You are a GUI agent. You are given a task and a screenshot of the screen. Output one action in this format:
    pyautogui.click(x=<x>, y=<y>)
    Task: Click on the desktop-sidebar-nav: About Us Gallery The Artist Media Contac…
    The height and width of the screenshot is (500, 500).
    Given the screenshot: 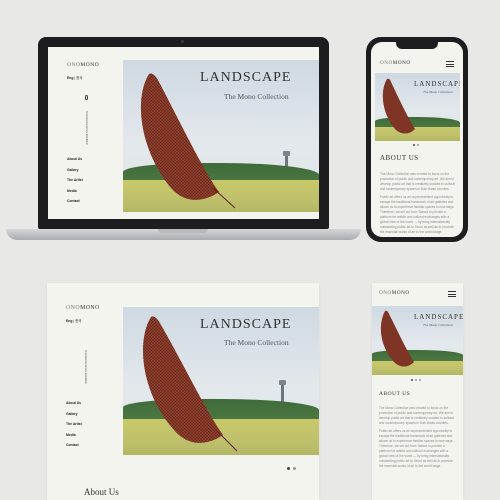 What is the action you would take?
    pyautogui.click(x=74, y=424)
    